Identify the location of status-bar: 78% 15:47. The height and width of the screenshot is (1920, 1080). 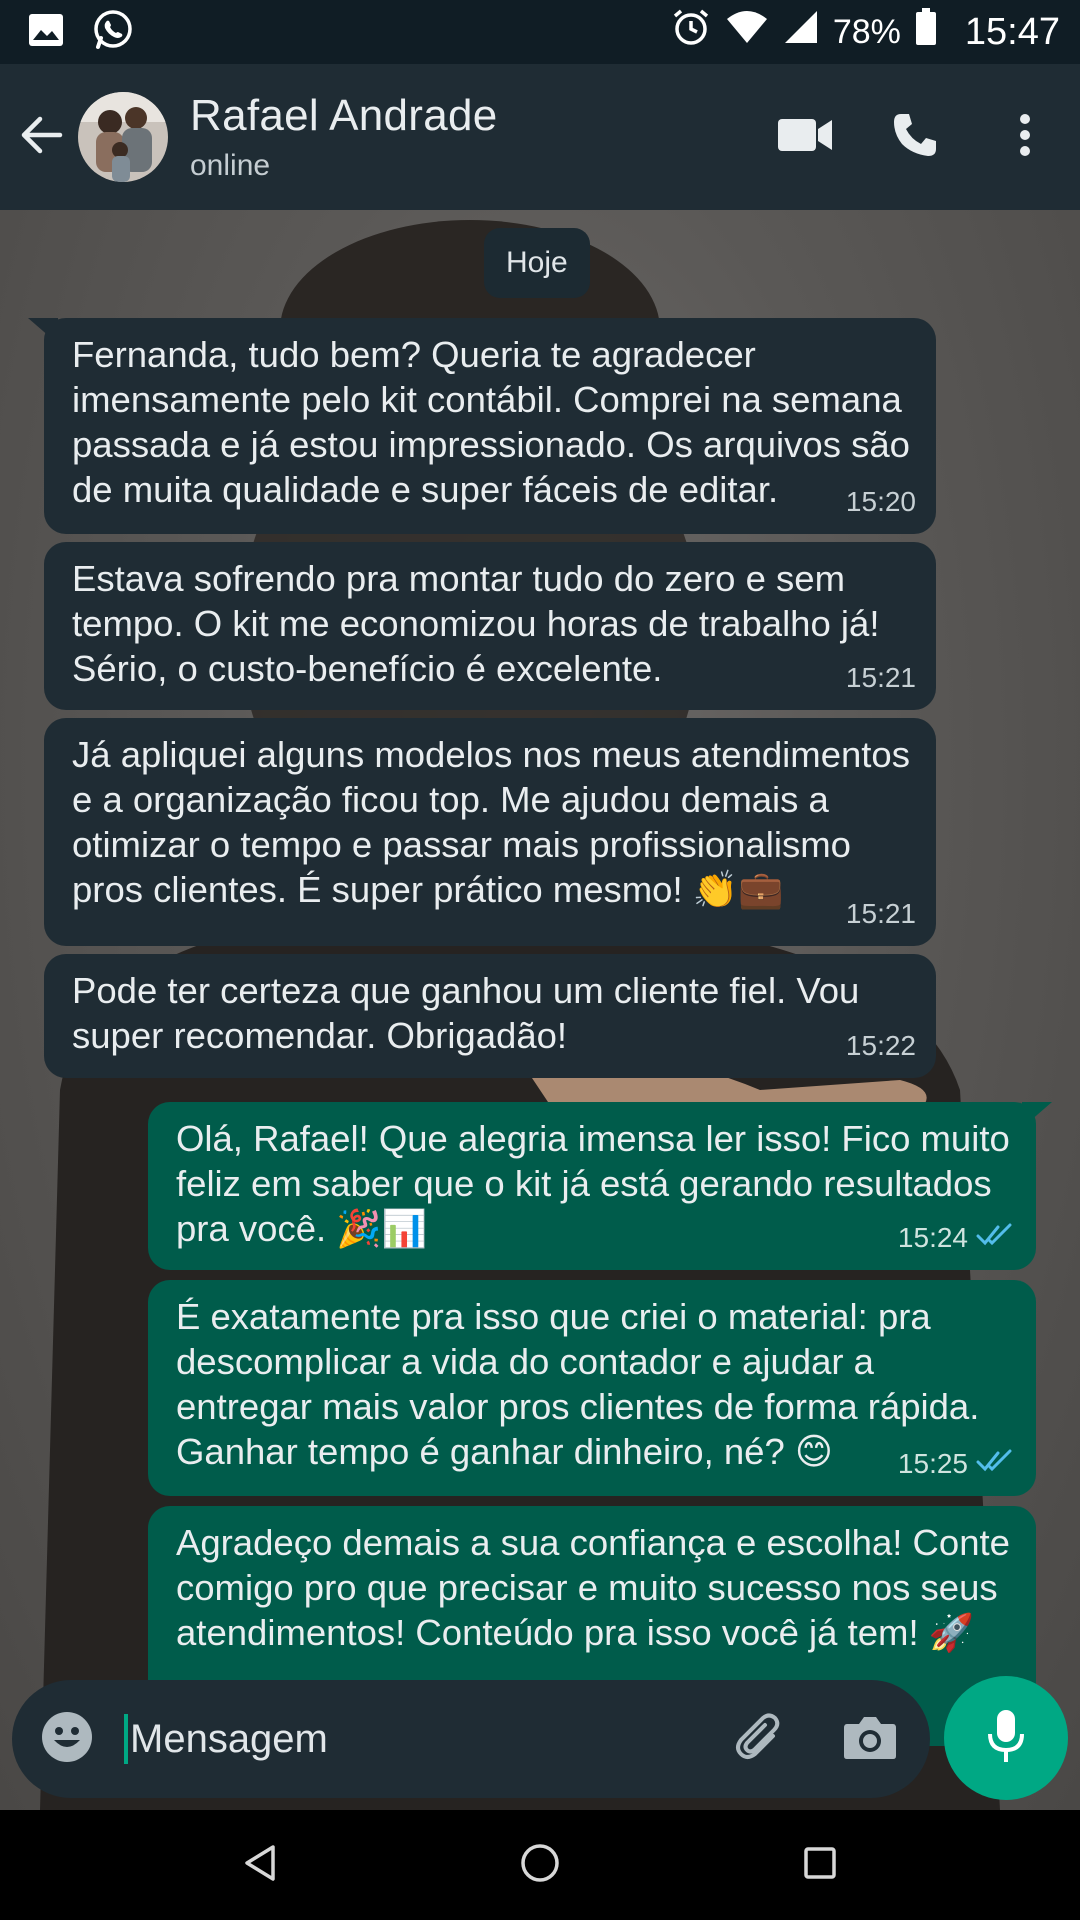
(540, 32).